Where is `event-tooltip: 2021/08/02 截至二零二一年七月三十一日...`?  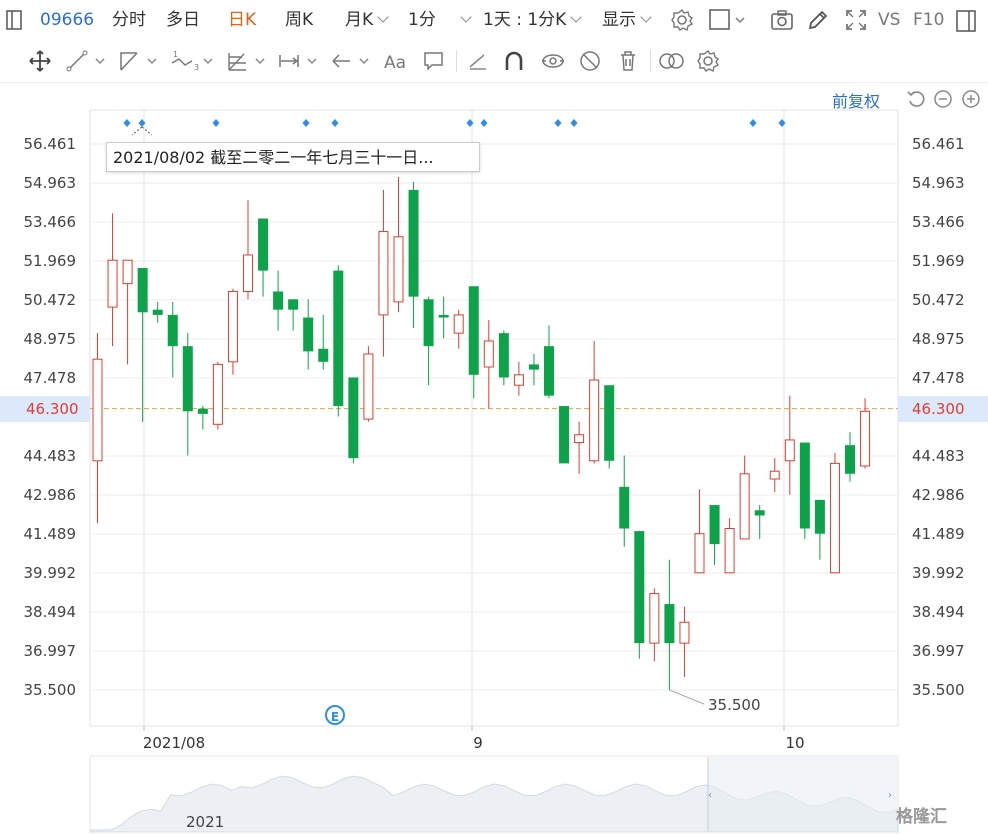
event-tooltip: 2021/08/02 截至二零二一年七月三十一日... is located at coordinates (293, 157).